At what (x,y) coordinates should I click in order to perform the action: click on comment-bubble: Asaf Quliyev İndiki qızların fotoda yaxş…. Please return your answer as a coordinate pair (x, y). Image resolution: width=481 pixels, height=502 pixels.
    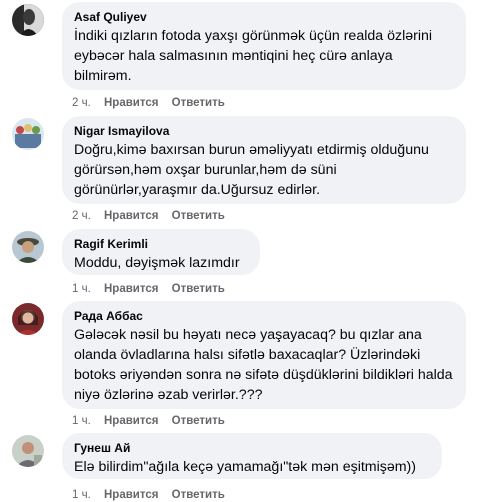
    Looking at the image, I should click on (264, 46).